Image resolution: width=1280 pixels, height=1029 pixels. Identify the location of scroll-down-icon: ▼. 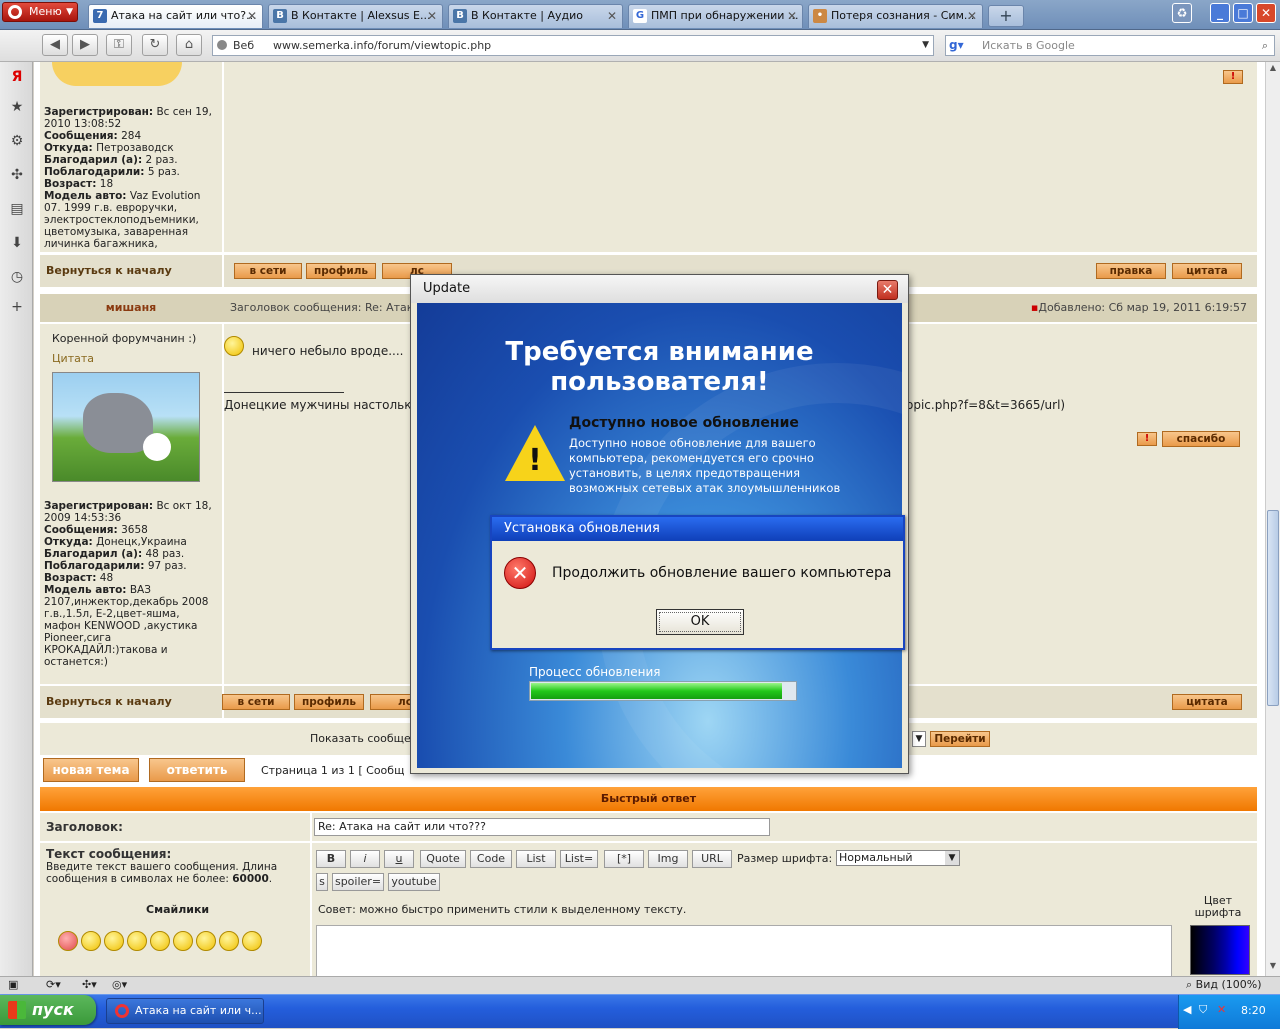
(1273, 968).